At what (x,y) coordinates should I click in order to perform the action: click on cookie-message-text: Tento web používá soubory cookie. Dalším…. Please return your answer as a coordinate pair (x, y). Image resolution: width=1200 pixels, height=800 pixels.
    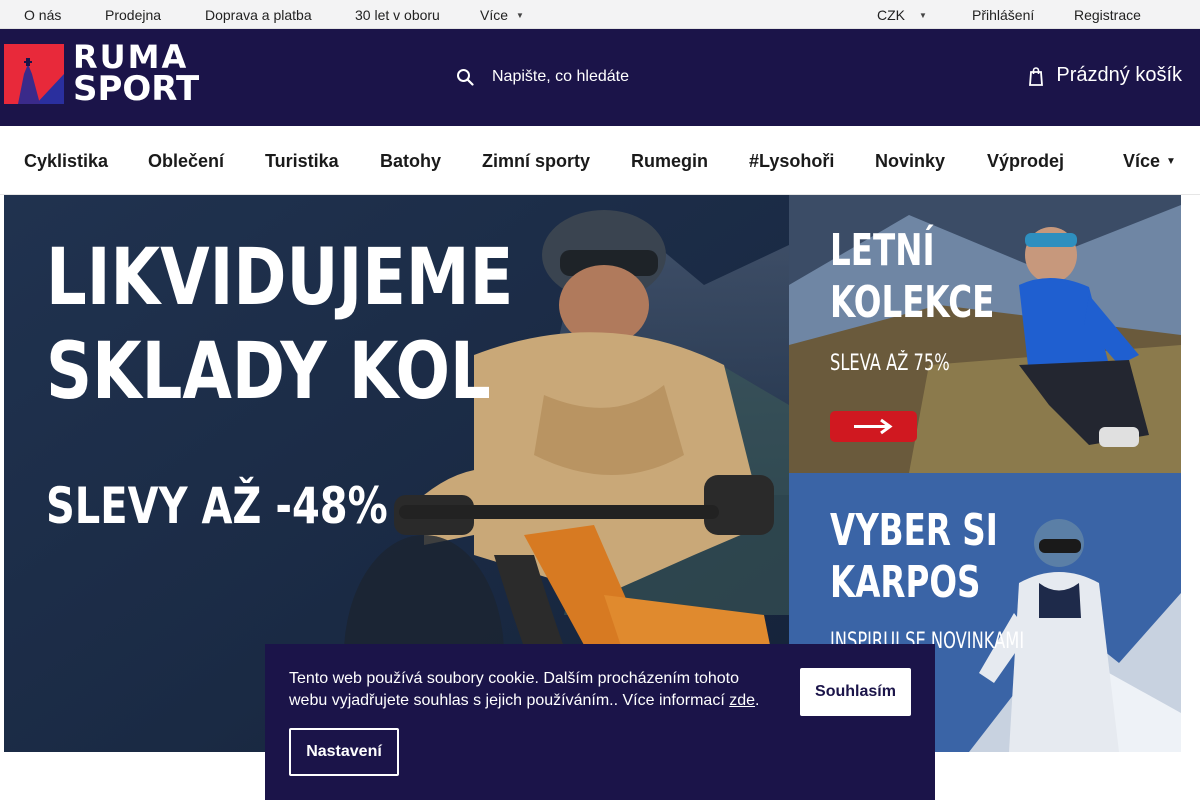
    Looking at the image, I should click on (514, 689).